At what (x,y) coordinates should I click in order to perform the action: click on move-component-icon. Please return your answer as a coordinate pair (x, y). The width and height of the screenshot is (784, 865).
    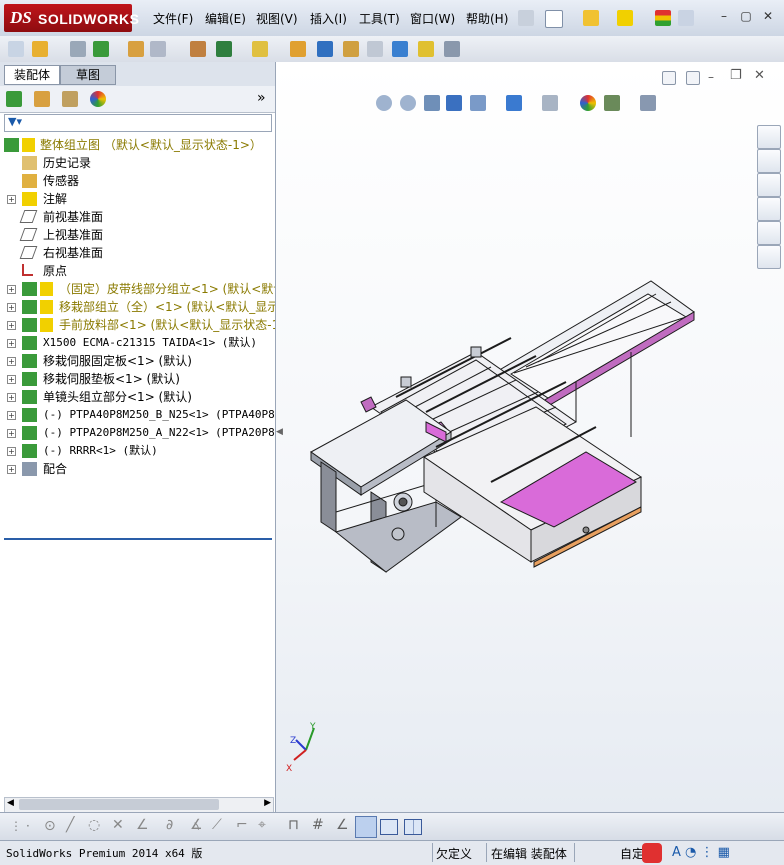
    Looking at the image, I should click on (136, 49).